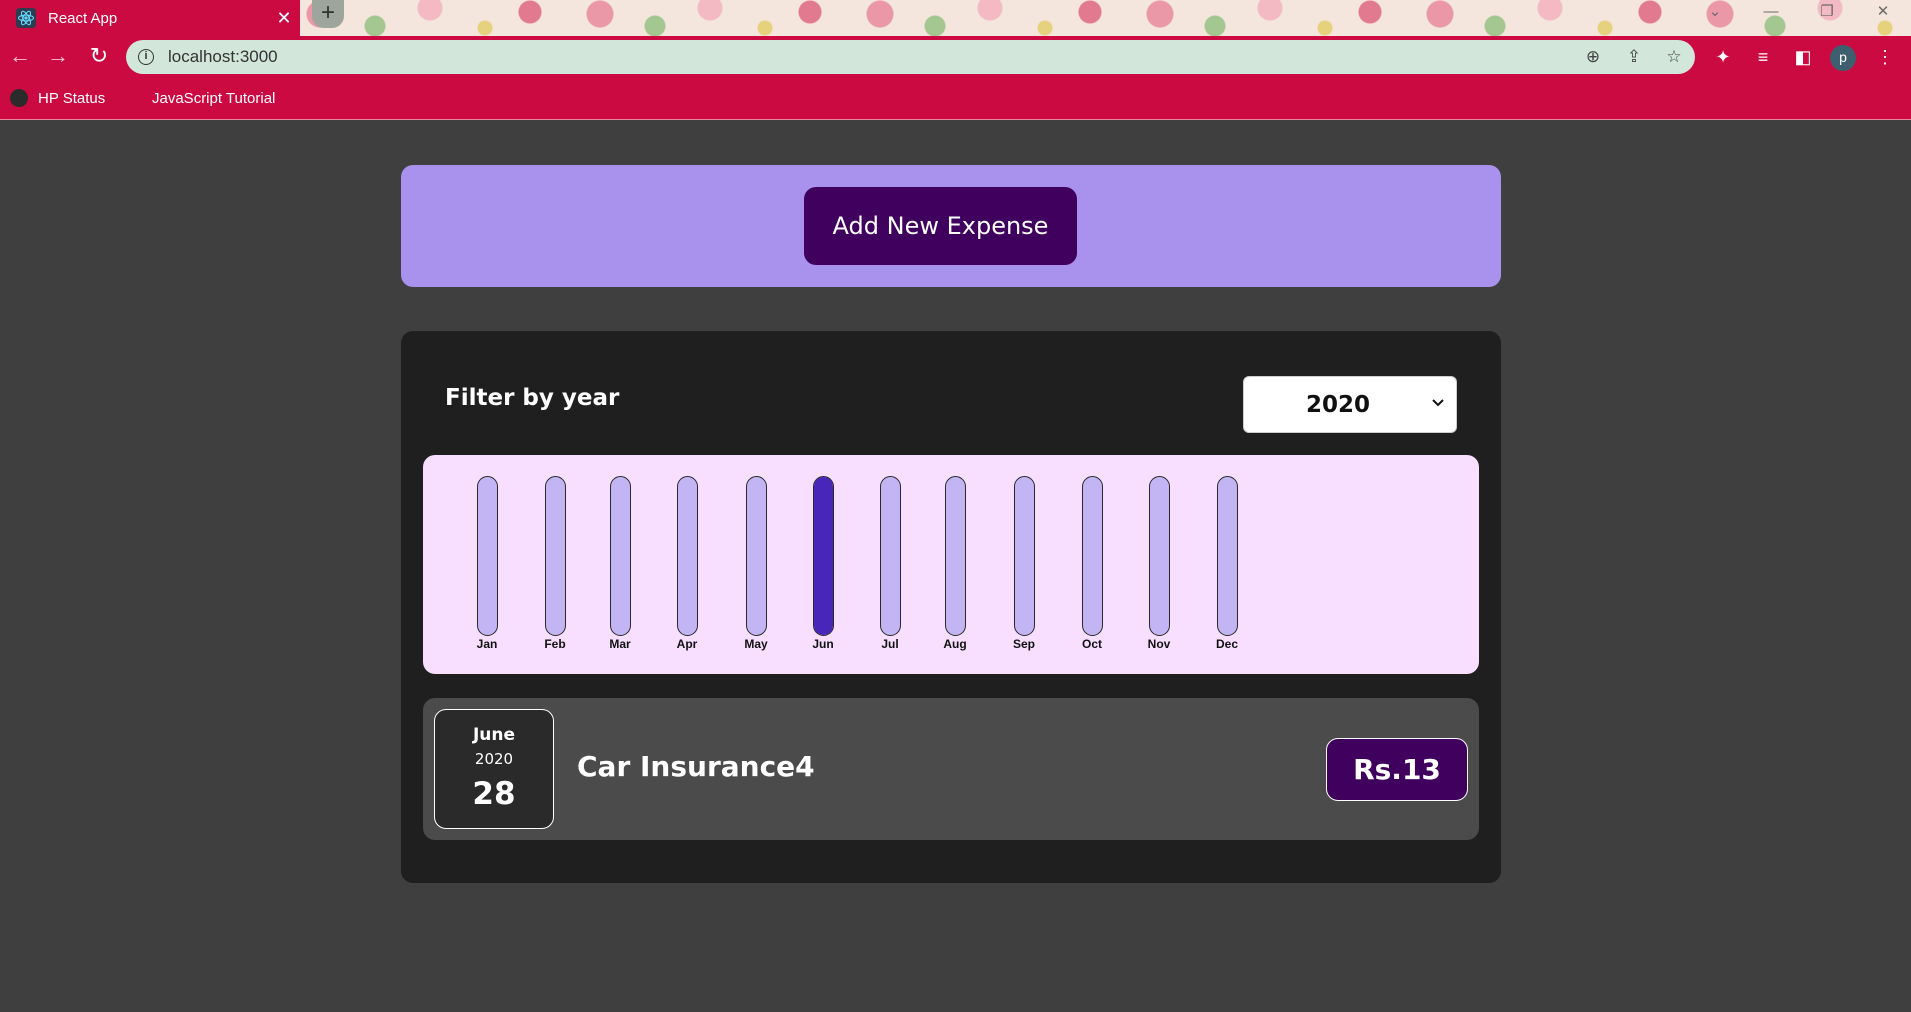 Image resolution: width=1911 pixels, height=1012 pixels. I want to click on window-controls: ⌄ — ❐ ✕, so click(1799, 14).